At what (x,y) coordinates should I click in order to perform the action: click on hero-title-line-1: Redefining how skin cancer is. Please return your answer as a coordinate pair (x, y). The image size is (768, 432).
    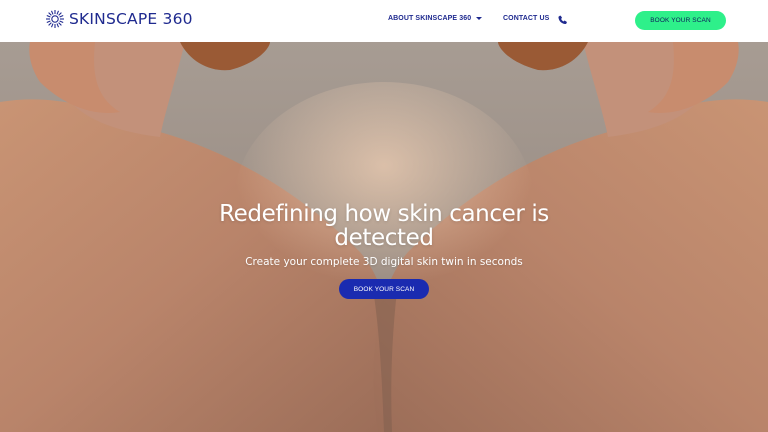
    Looking at the image, I should click on (384, 214).